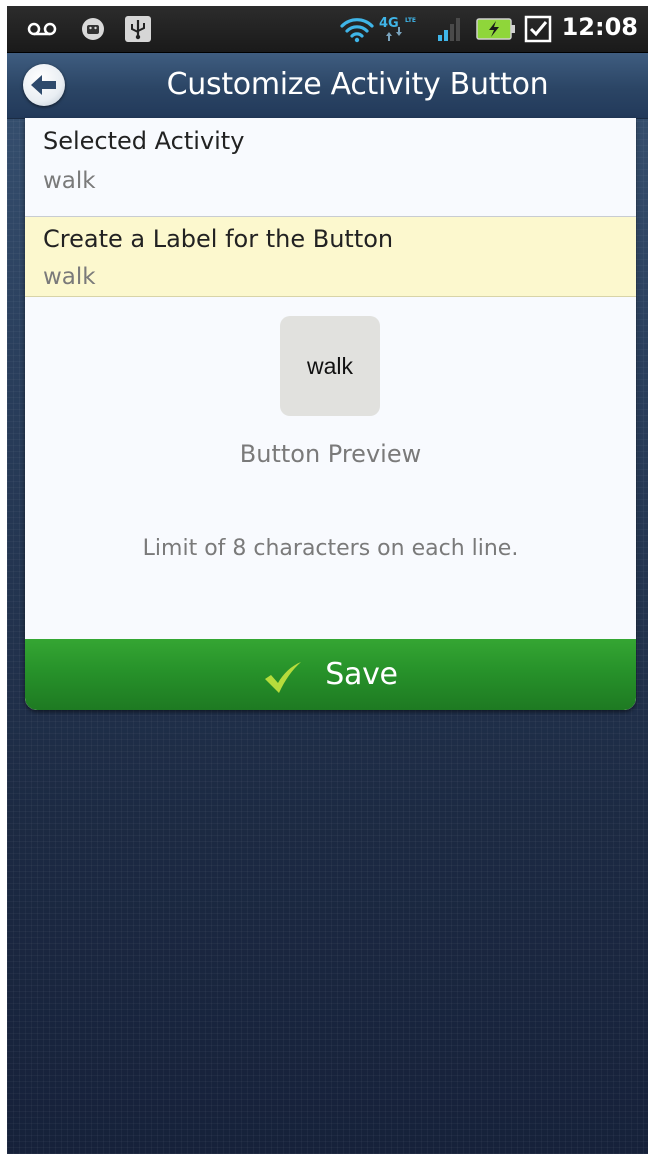 The image size is (649, 1154). Describe the element at coordinates (357, 84) in the screenshot. I see `page-title: Customize Activity Button` at that location.